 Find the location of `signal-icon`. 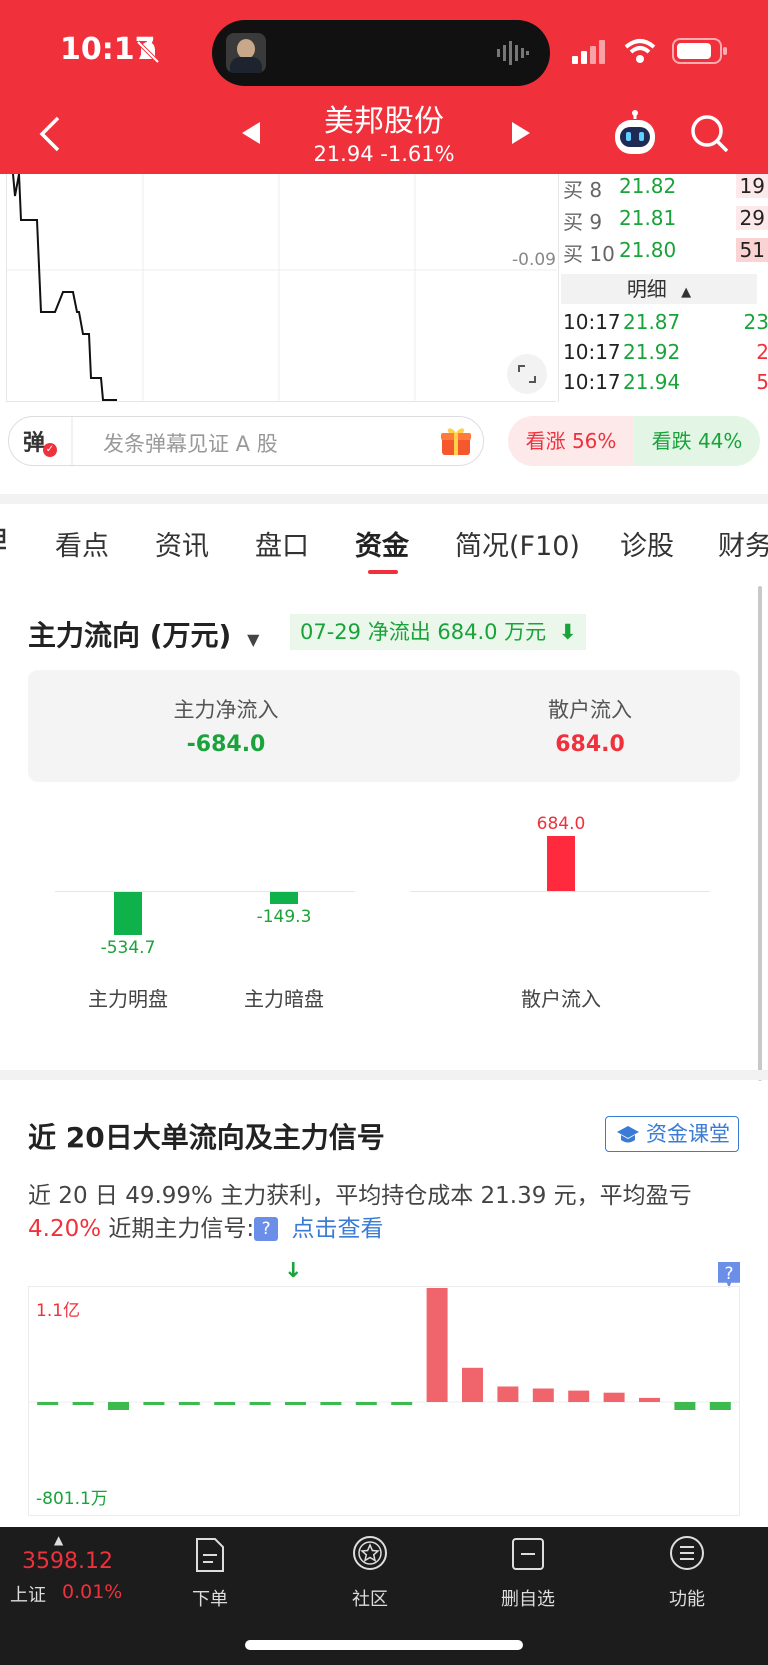

signal-icon is located at coordinates (588, 52).